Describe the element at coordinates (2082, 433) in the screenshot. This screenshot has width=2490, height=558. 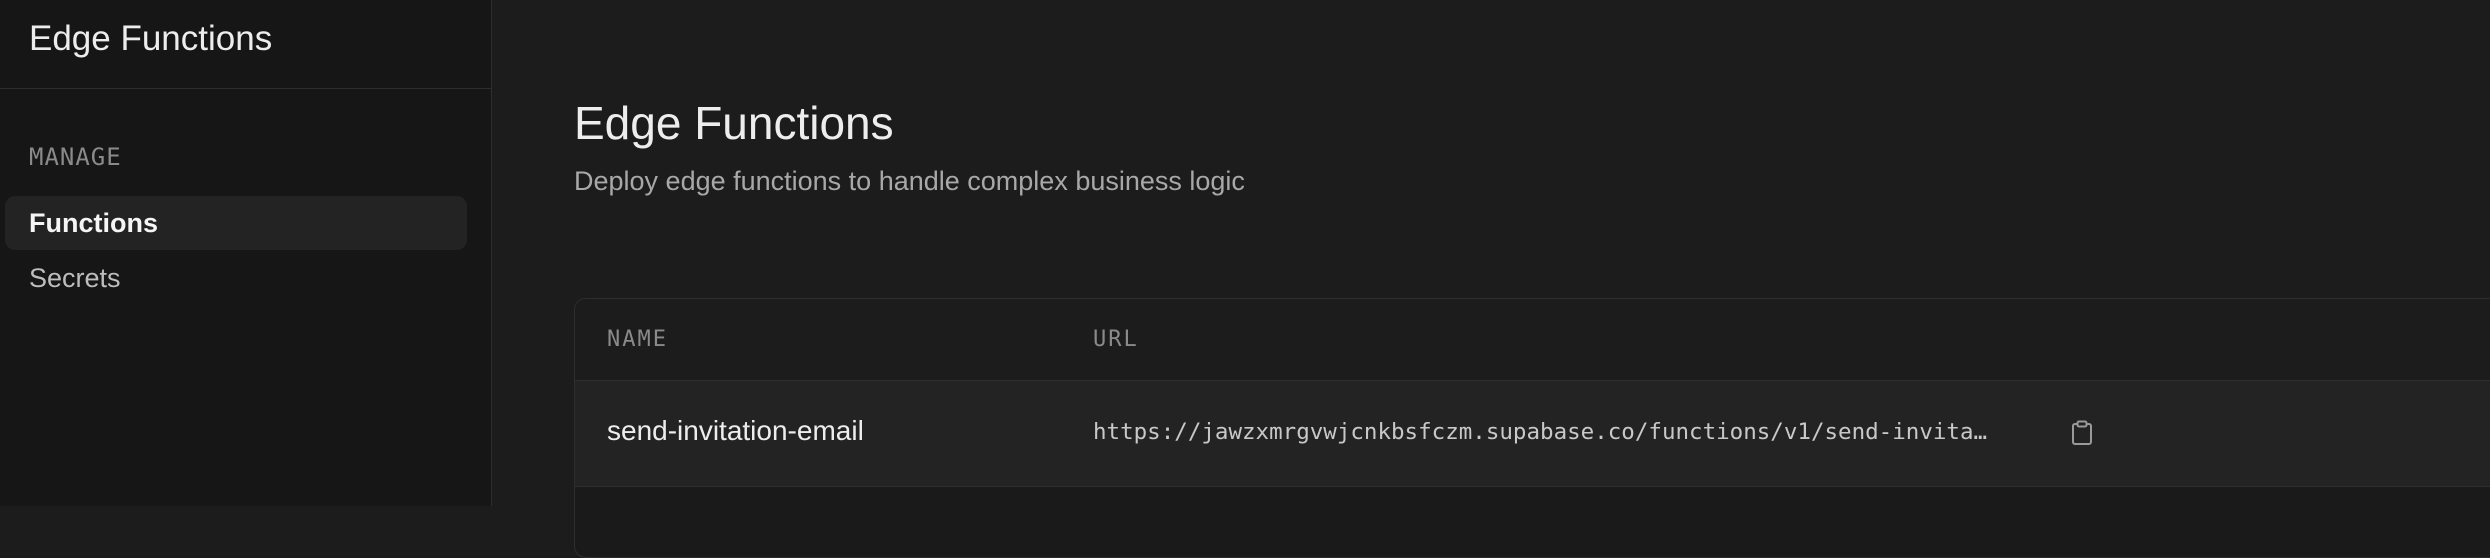
I see `clipboard-icon` at that location.